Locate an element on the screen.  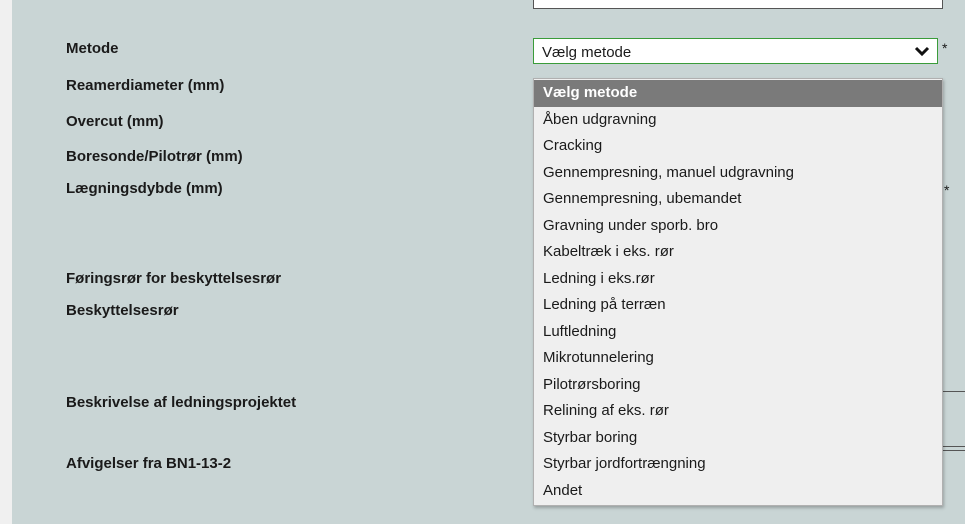
label-boresonde: Boresonde/Pilotrør (mm) is located at coordinates (154, 156).